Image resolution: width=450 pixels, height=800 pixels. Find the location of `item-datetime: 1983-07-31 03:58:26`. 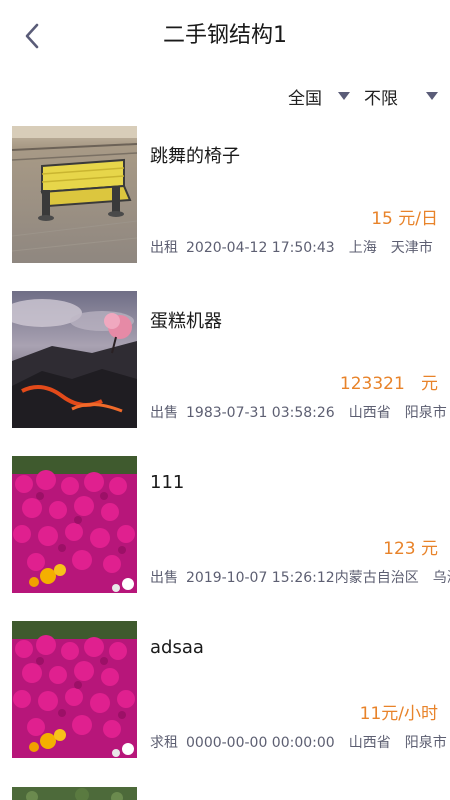

item-datetime: 1983-07-31 03:58:26 is located at coordinates (260, 413).